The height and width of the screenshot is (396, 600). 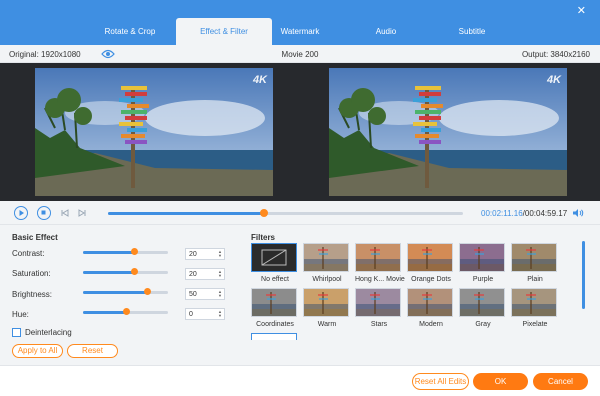 I want to click on reset-all-edits-button: Reset All Edits, so click(x=440, y=381).